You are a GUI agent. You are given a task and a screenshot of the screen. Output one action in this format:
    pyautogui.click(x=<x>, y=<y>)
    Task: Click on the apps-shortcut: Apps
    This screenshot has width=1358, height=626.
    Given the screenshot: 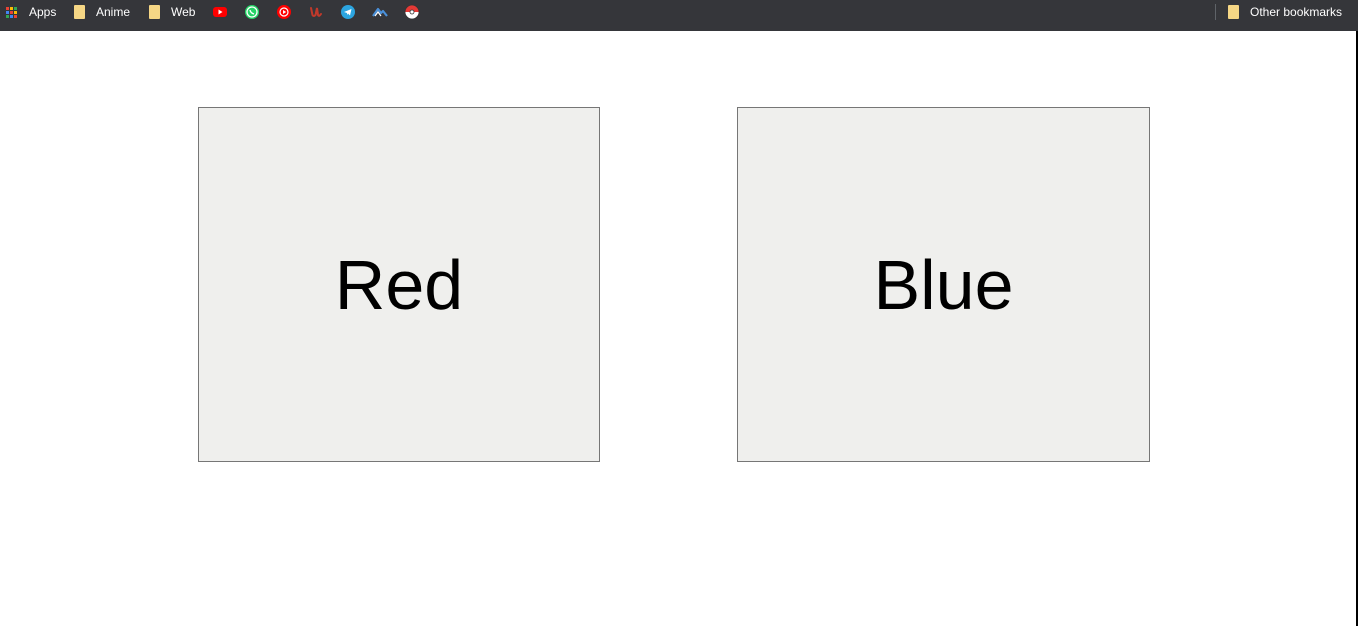 What is the action you would take?
    pyautogui.click(x=31, y=12)
    